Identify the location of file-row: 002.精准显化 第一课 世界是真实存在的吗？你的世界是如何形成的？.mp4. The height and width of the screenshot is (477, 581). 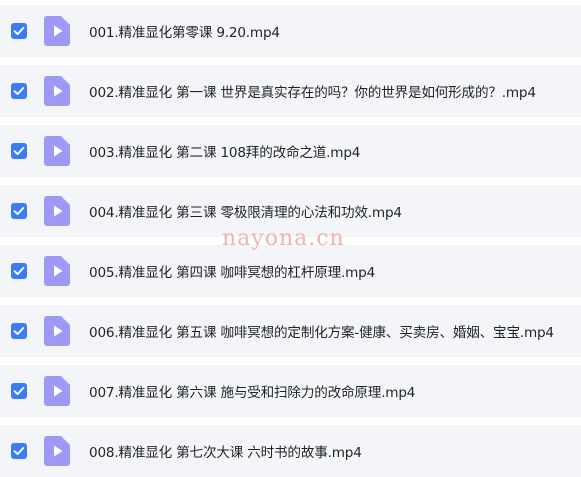
(290, 91).